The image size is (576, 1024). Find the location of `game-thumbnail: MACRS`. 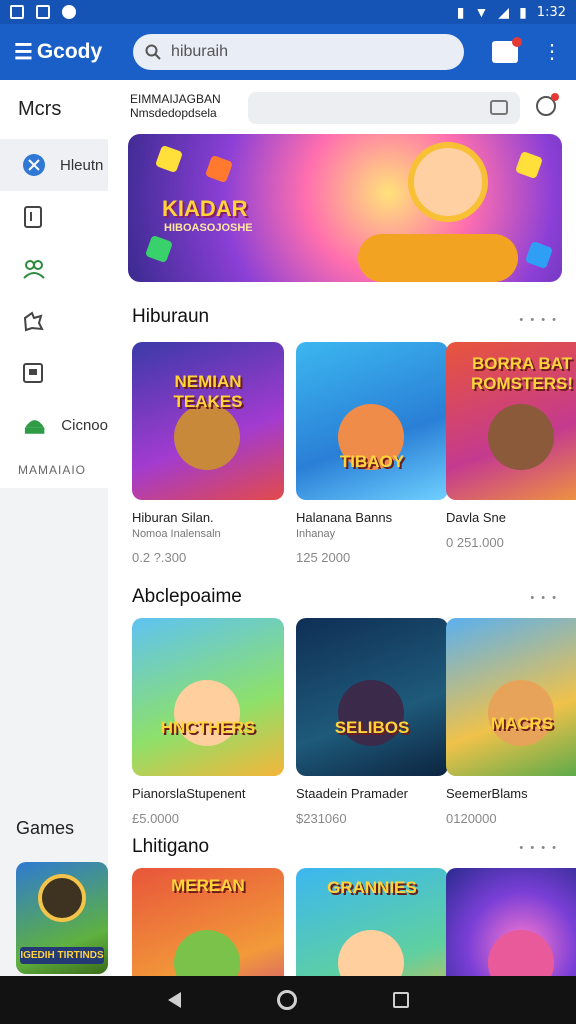

game-thumbnail: MACRS is located at coordinates (511, 697).